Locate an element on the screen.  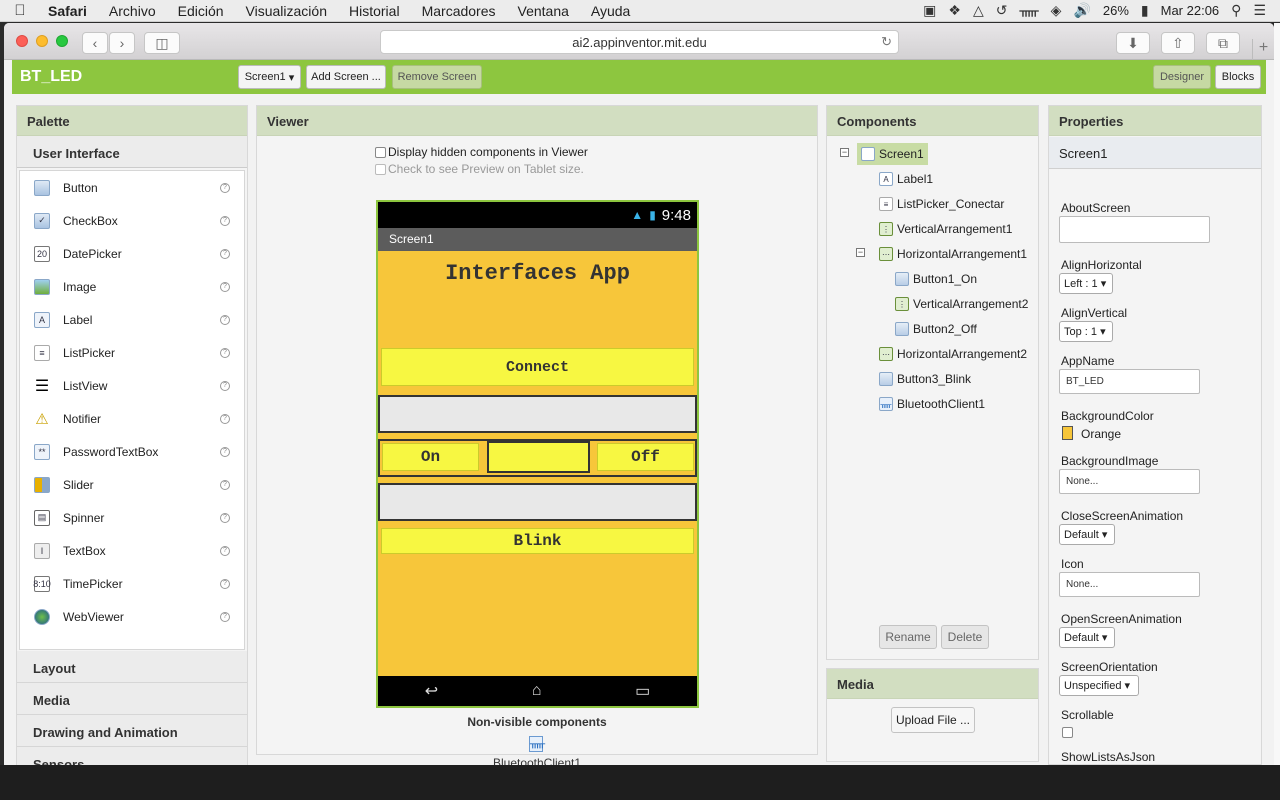
button-off: Off is located at coordinates (645, 457).